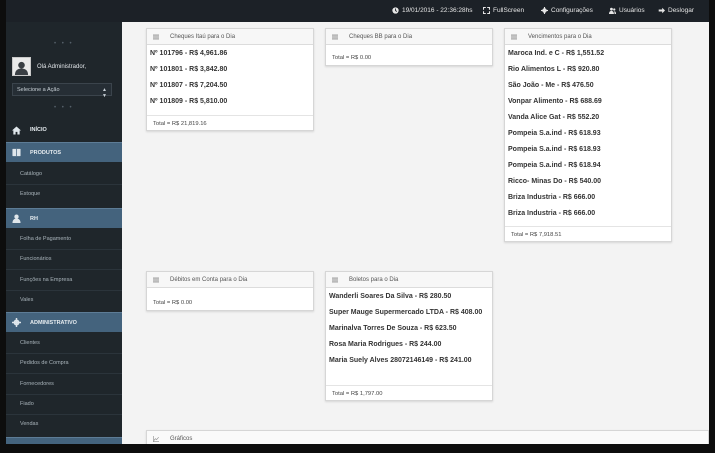 The height and width of the screenshot is (453, 715). I want to click on list-item: Vonpar Alimento - R$ 688.69, so click(555, 101).